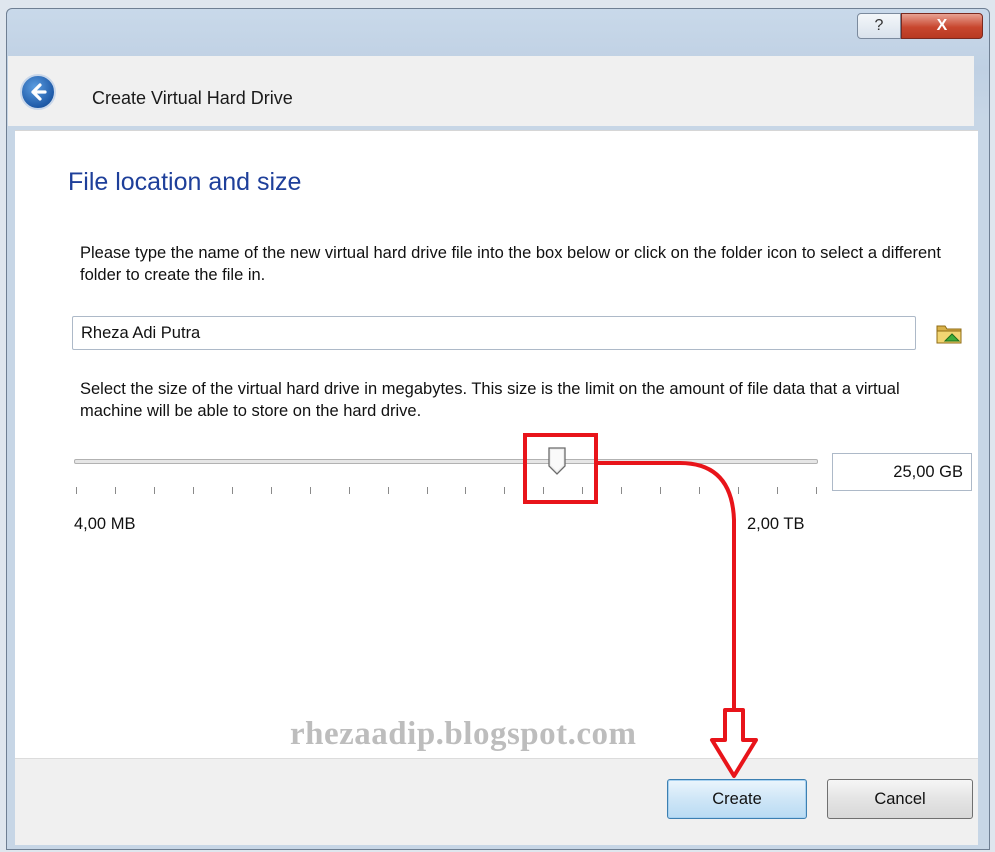 The height and width of the screenshot is (852, 995). I want to click on size-value-input, so click(902, 472).